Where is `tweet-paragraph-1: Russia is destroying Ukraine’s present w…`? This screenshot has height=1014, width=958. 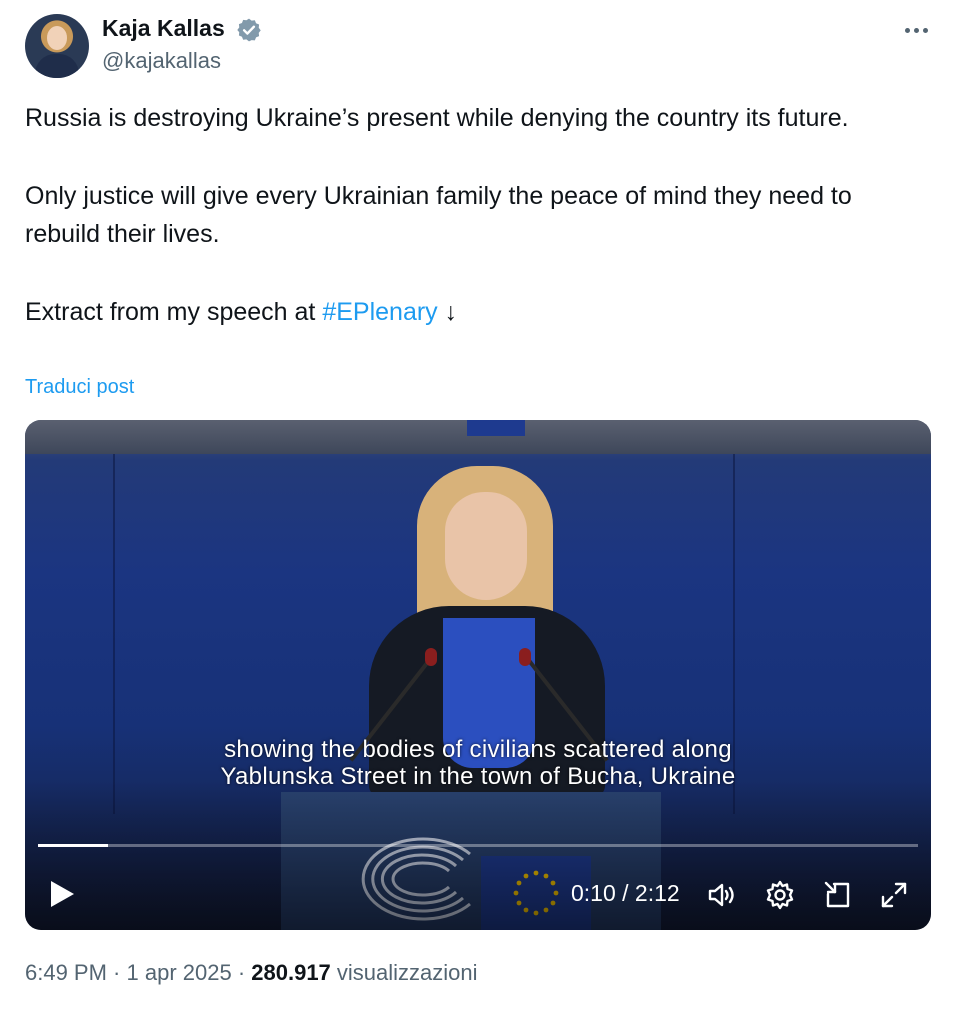 tweet-paragraph-1: Russia is destroying Ukraine’s present w… is located at coordinates (437, 118).